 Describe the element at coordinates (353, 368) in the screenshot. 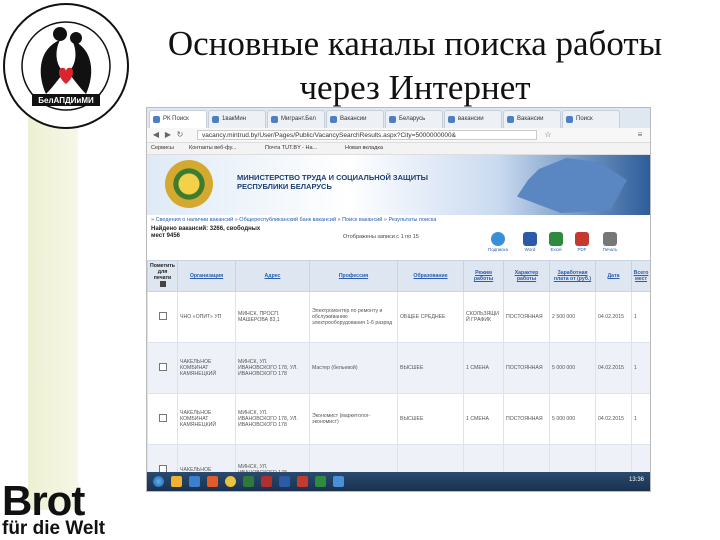

I see `cell-profession: Мастер (бельевой)` at that location.